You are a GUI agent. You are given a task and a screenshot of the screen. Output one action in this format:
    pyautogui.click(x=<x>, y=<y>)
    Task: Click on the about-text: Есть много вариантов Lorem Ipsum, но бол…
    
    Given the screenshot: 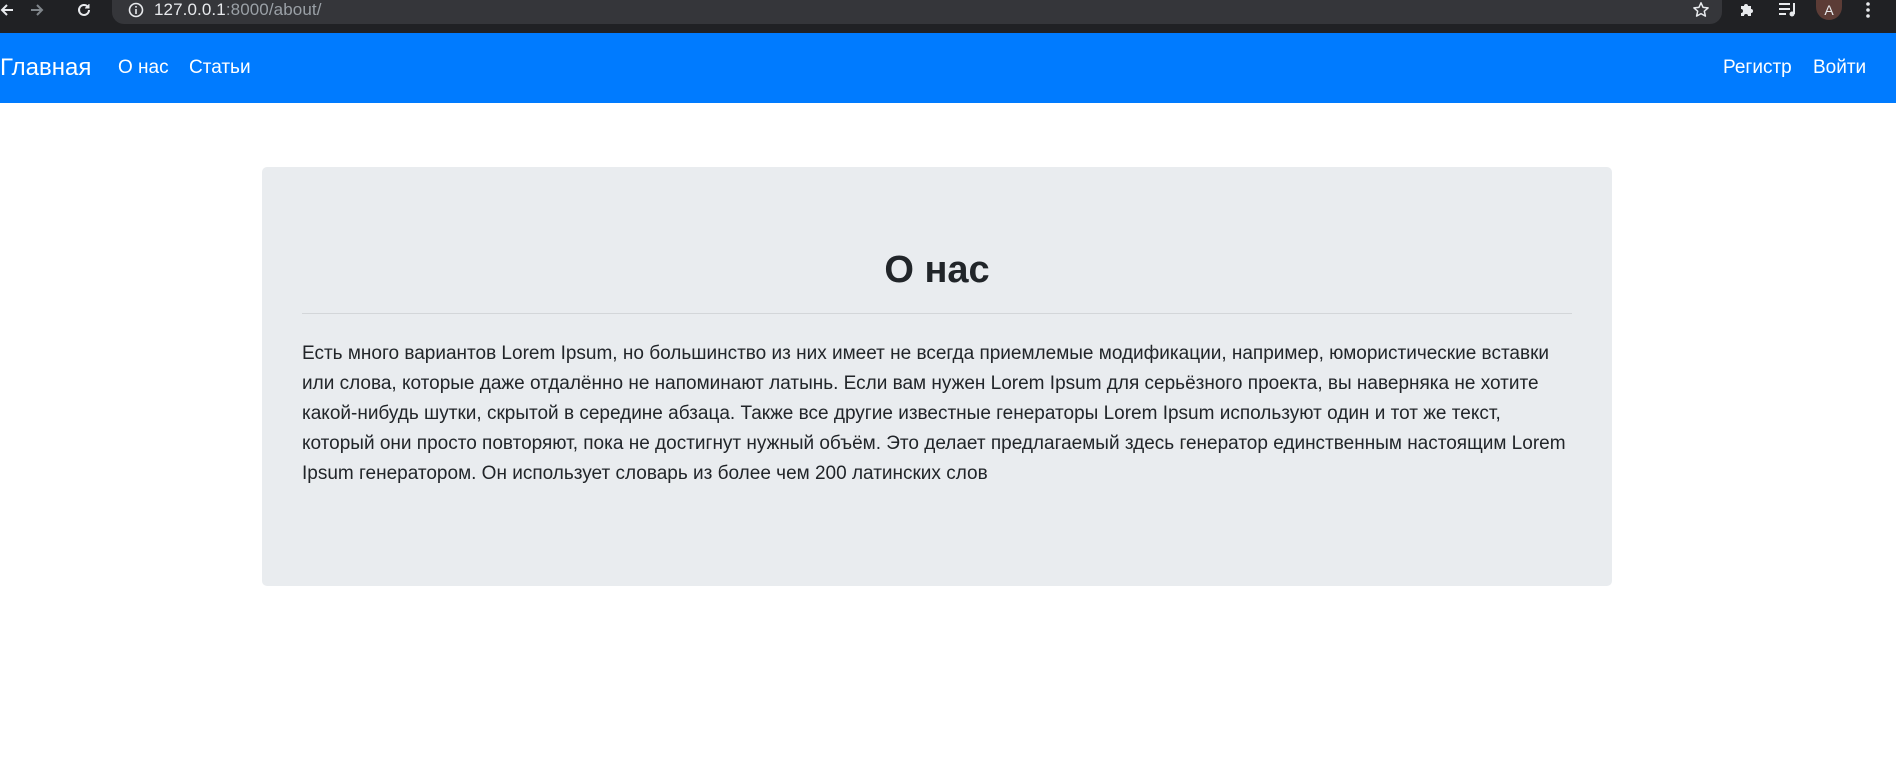 What is the action you would take?
    pyautogui.click(x=934, y=413)
    